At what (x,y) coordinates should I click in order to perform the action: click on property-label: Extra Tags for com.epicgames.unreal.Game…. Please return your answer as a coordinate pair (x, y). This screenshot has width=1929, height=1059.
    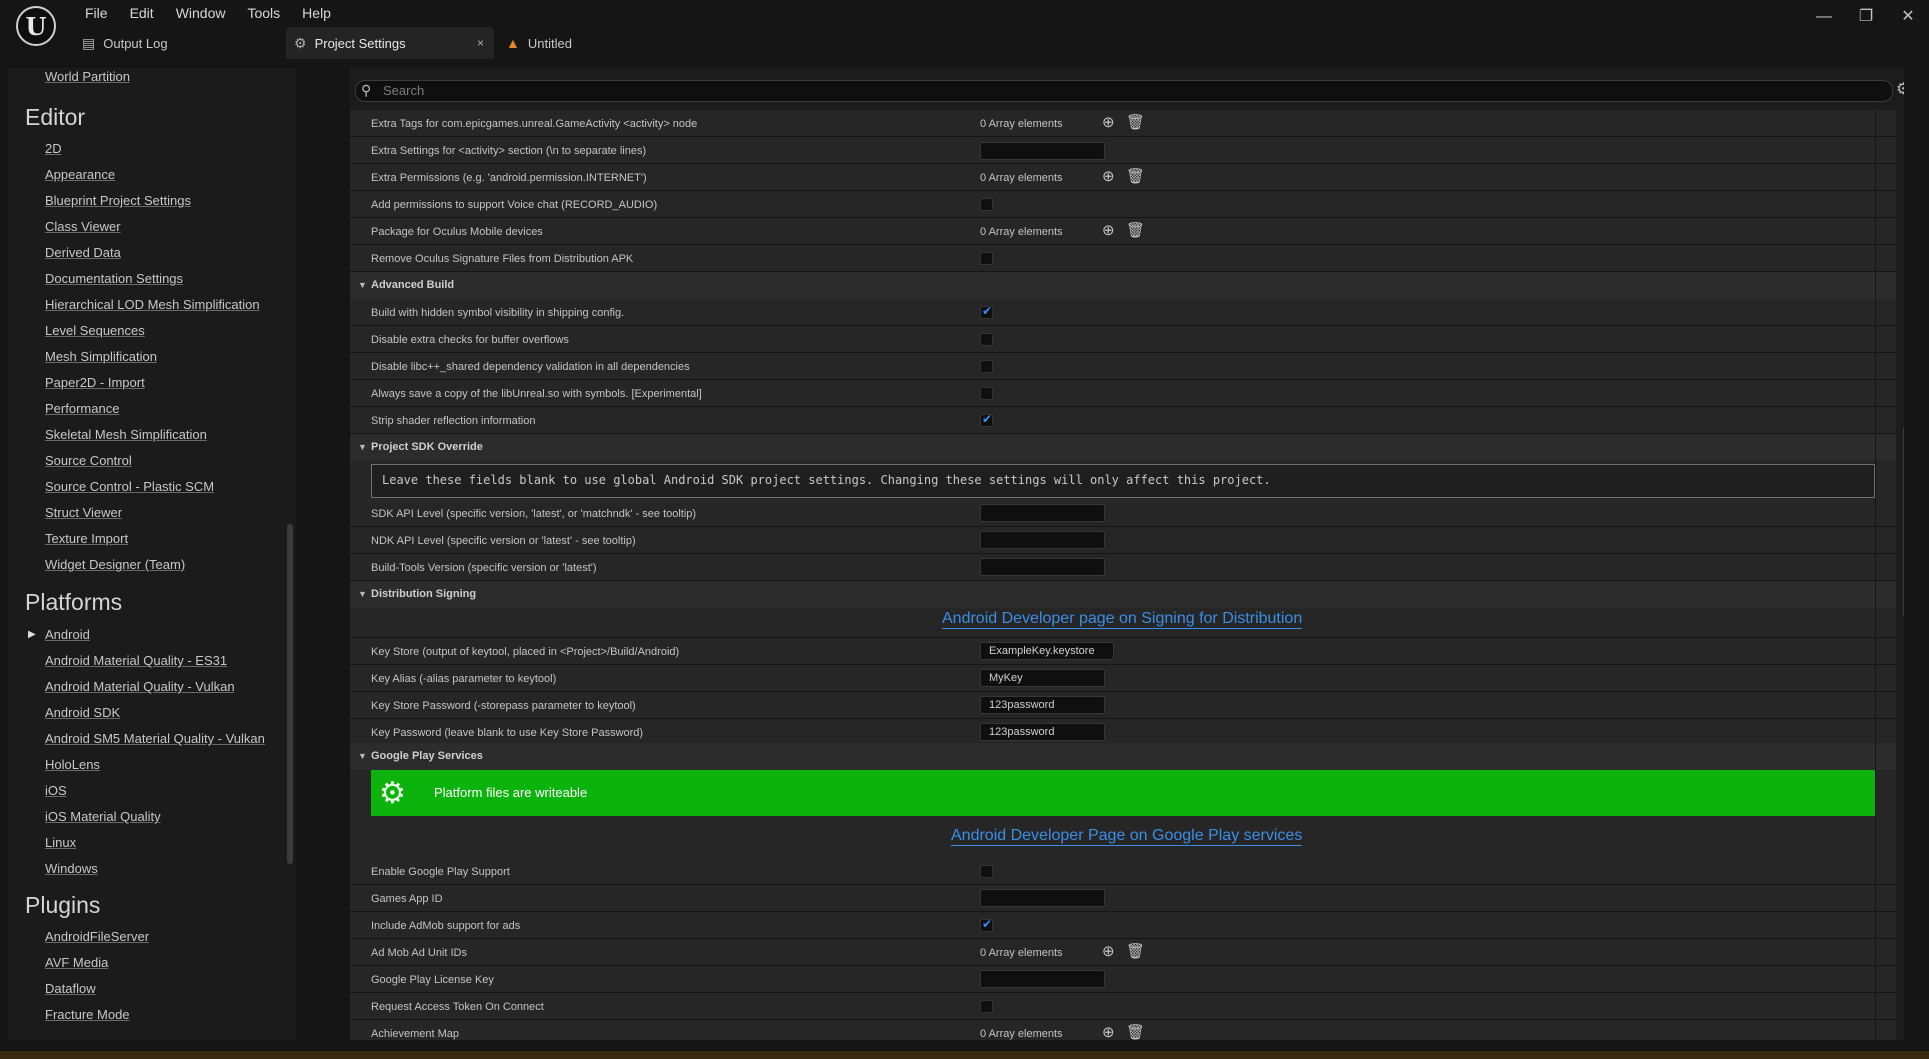
    Looking at the image, I should click on (534, 124).